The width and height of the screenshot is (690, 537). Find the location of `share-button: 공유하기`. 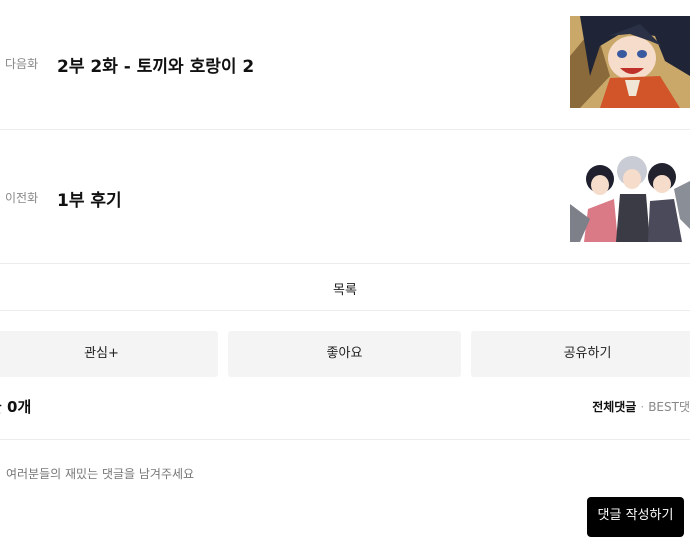

share-button: 공유하기 is located at coordinates (580, 354).